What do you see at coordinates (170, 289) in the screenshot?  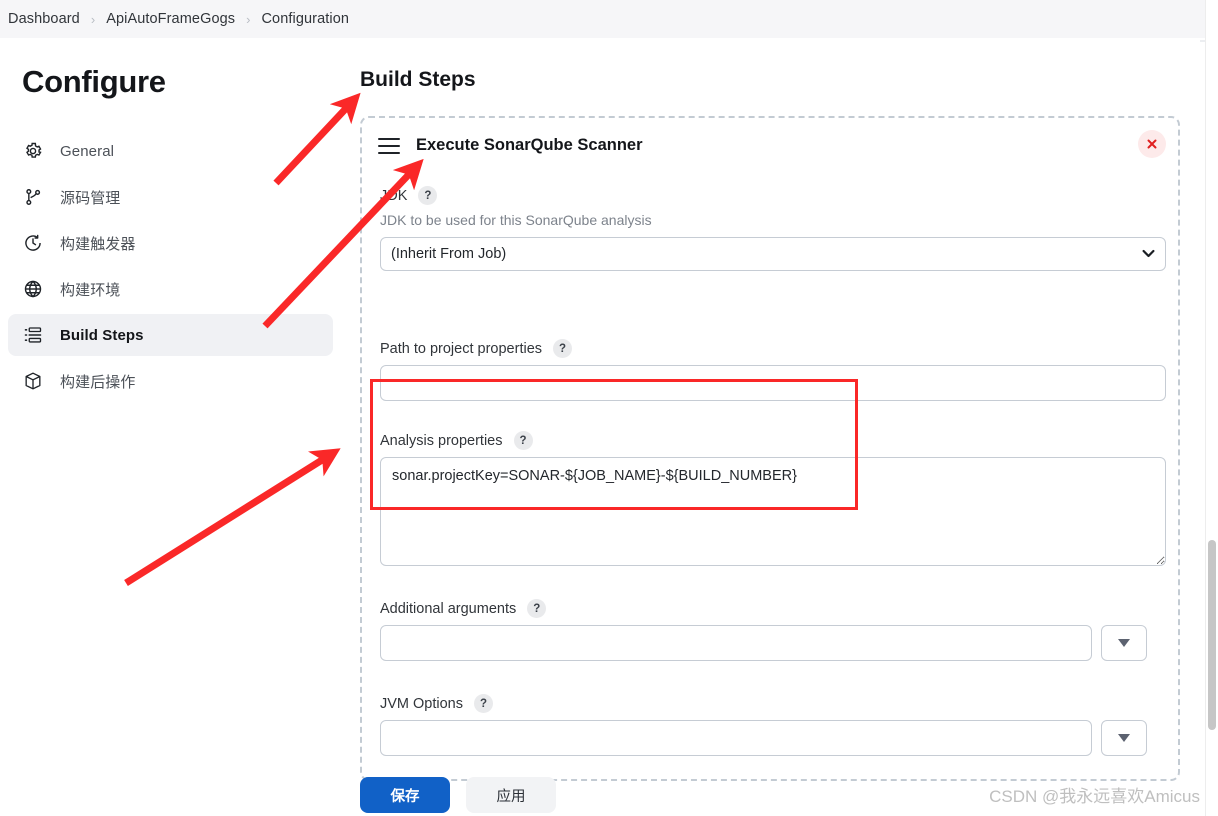 I see `sidebar-item-build-environment: 构建环境` at bounding box center [170, 289].